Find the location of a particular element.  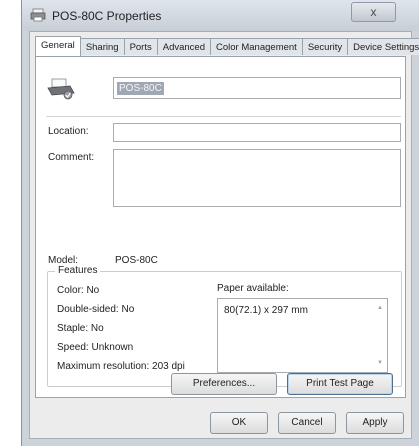

tab-sharing: Sharing is located at coordinates (102, 46).